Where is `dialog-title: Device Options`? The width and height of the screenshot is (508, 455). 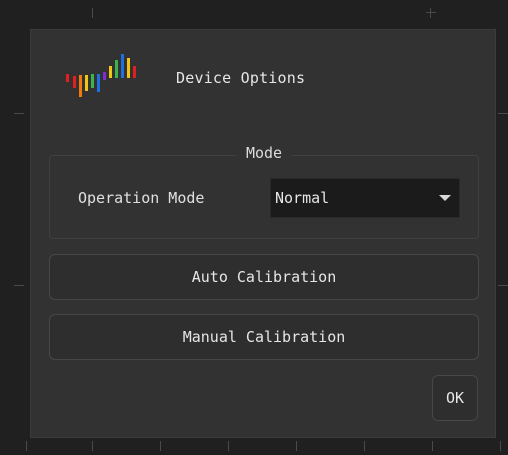 dialog-title: Device Options is located at coordinates (241, 78).